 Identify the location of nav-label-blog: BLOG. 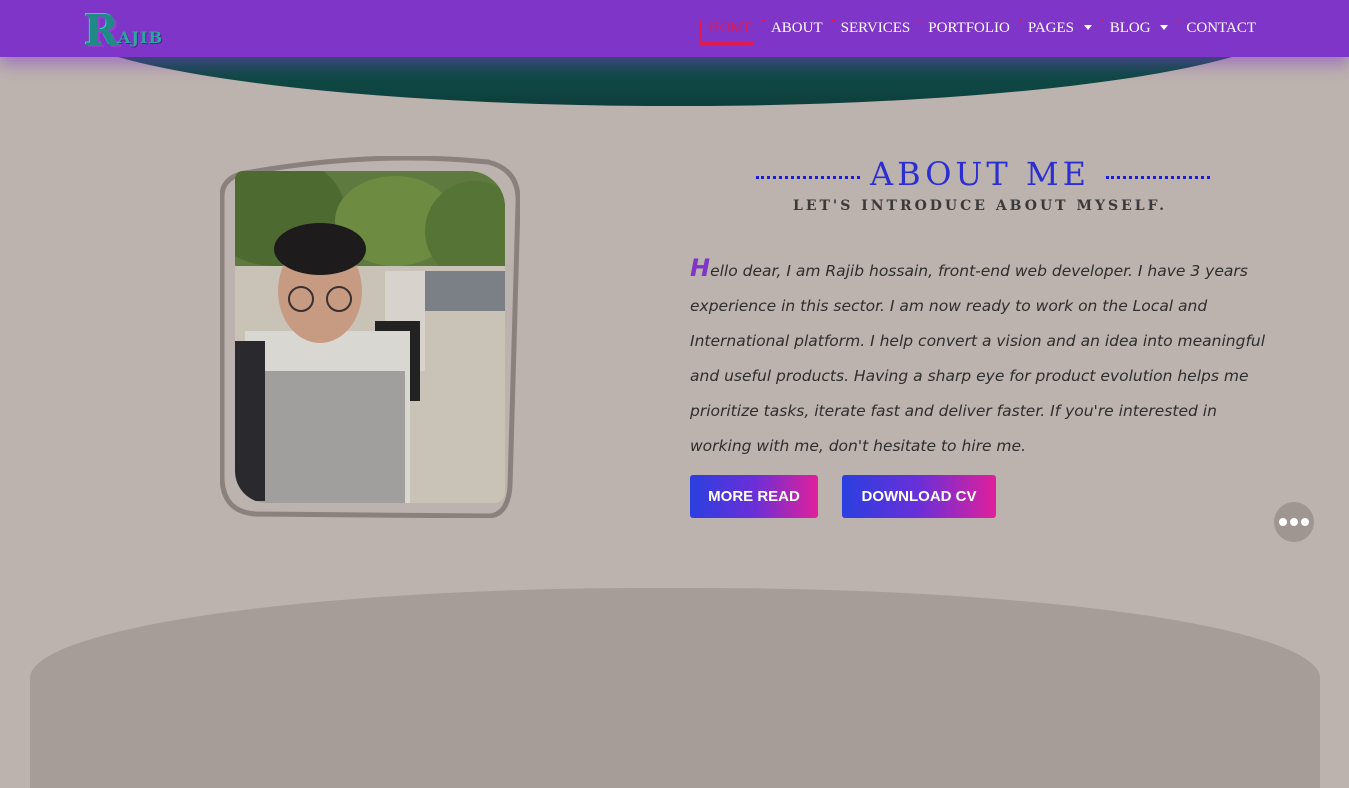
(1130, 28).